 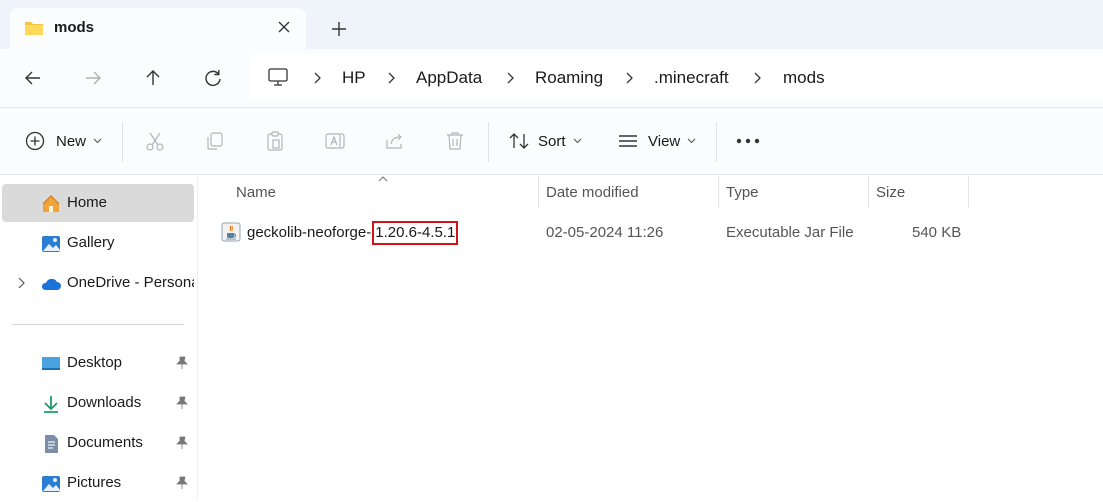 I want to click on highlighted-version: 1.20.6-4.5.1, so click(x=415, y=233).